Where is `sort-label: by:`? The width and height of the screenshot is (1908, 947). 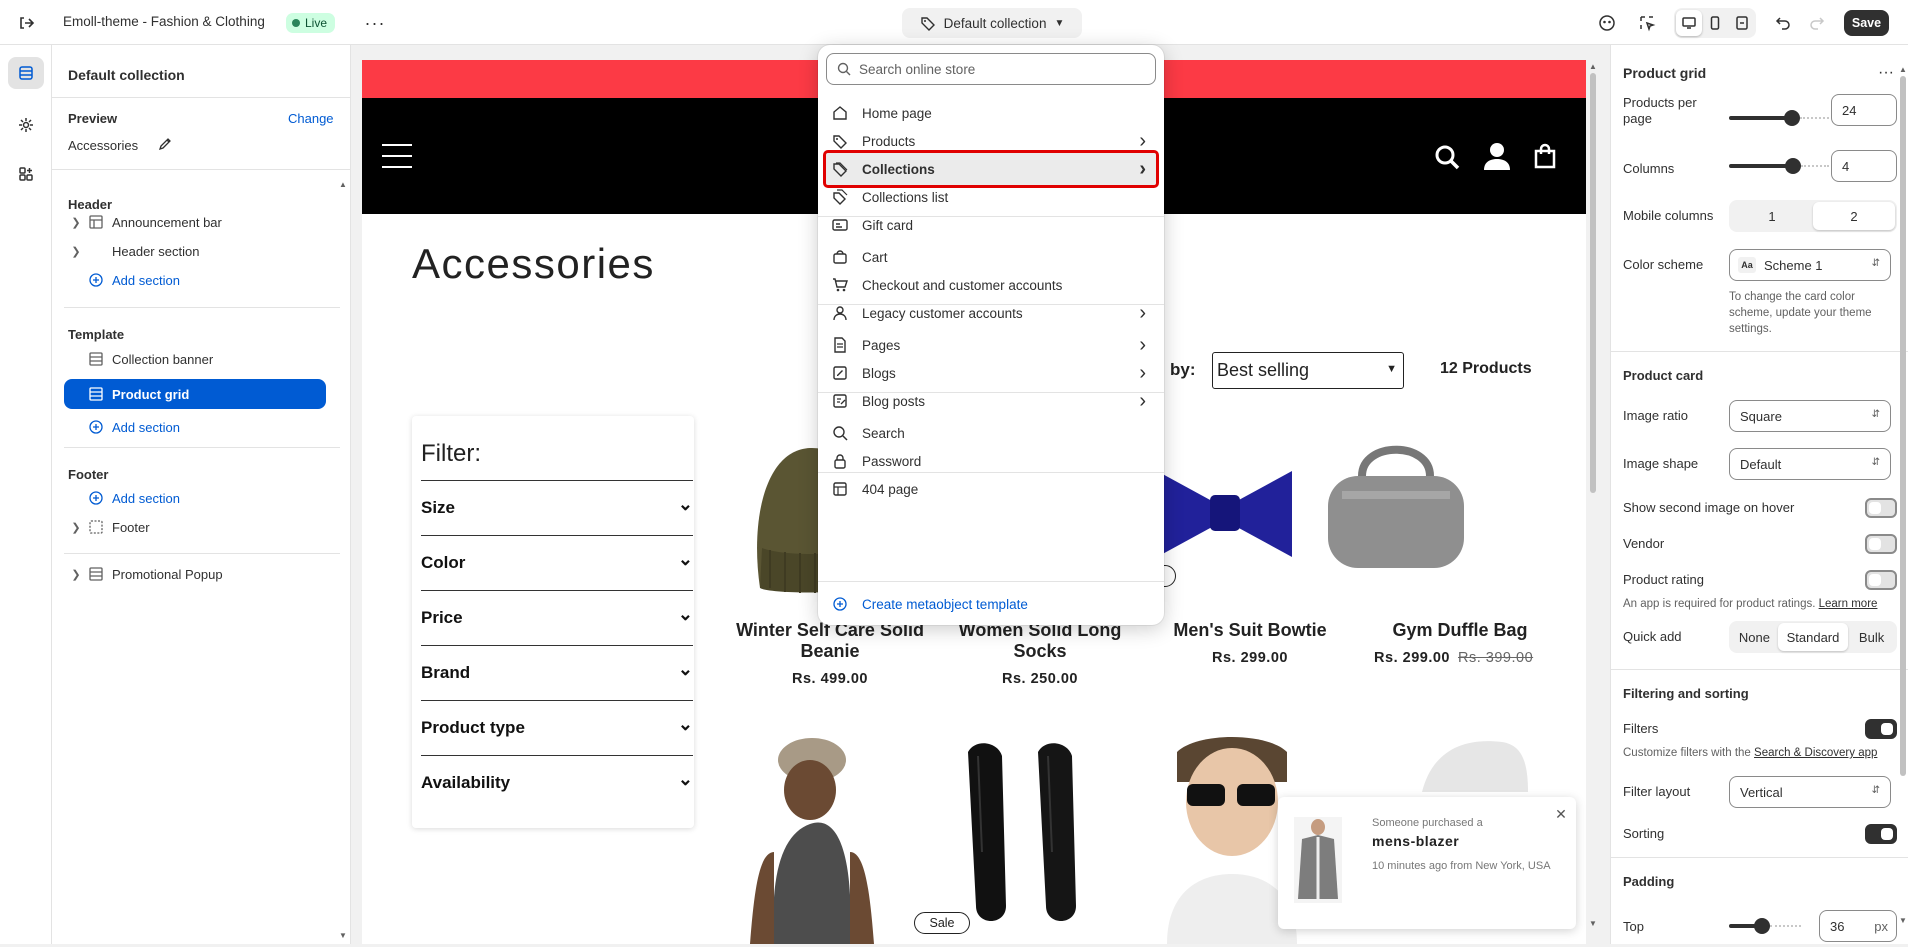
sort-label: by: is located at coordinates (1183, 369).